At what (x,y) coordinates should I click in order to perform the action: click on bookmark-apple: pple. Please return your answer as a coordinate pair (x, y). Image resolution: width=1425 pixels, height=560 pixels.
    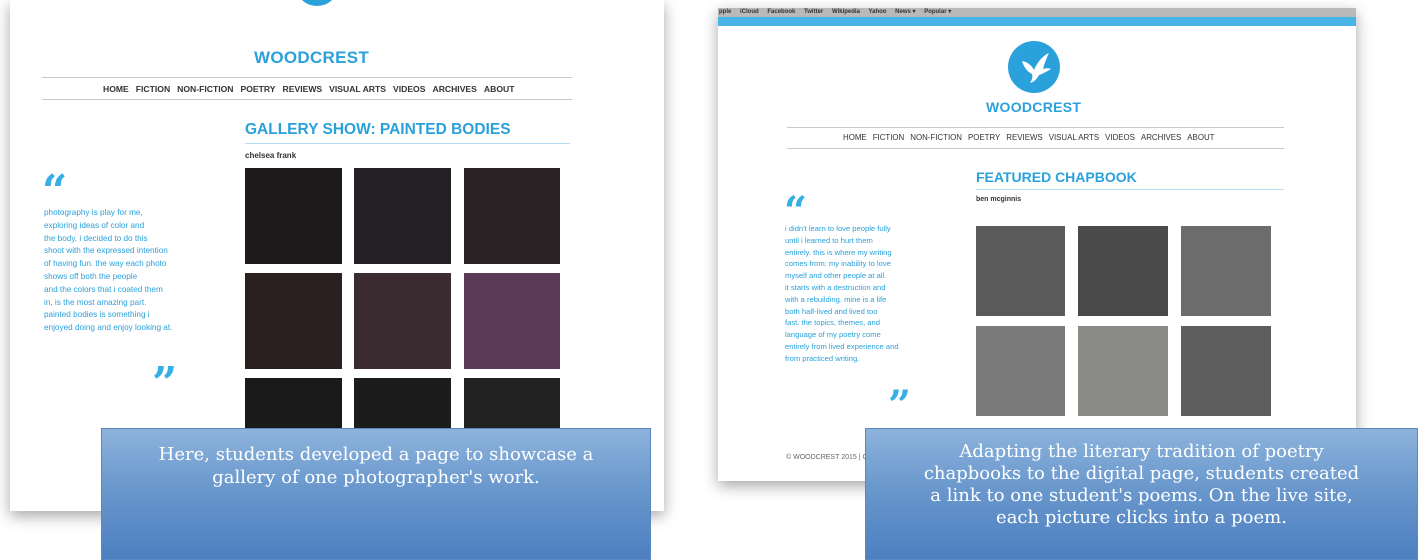
    Looking at the image, I should click on (725, 12).